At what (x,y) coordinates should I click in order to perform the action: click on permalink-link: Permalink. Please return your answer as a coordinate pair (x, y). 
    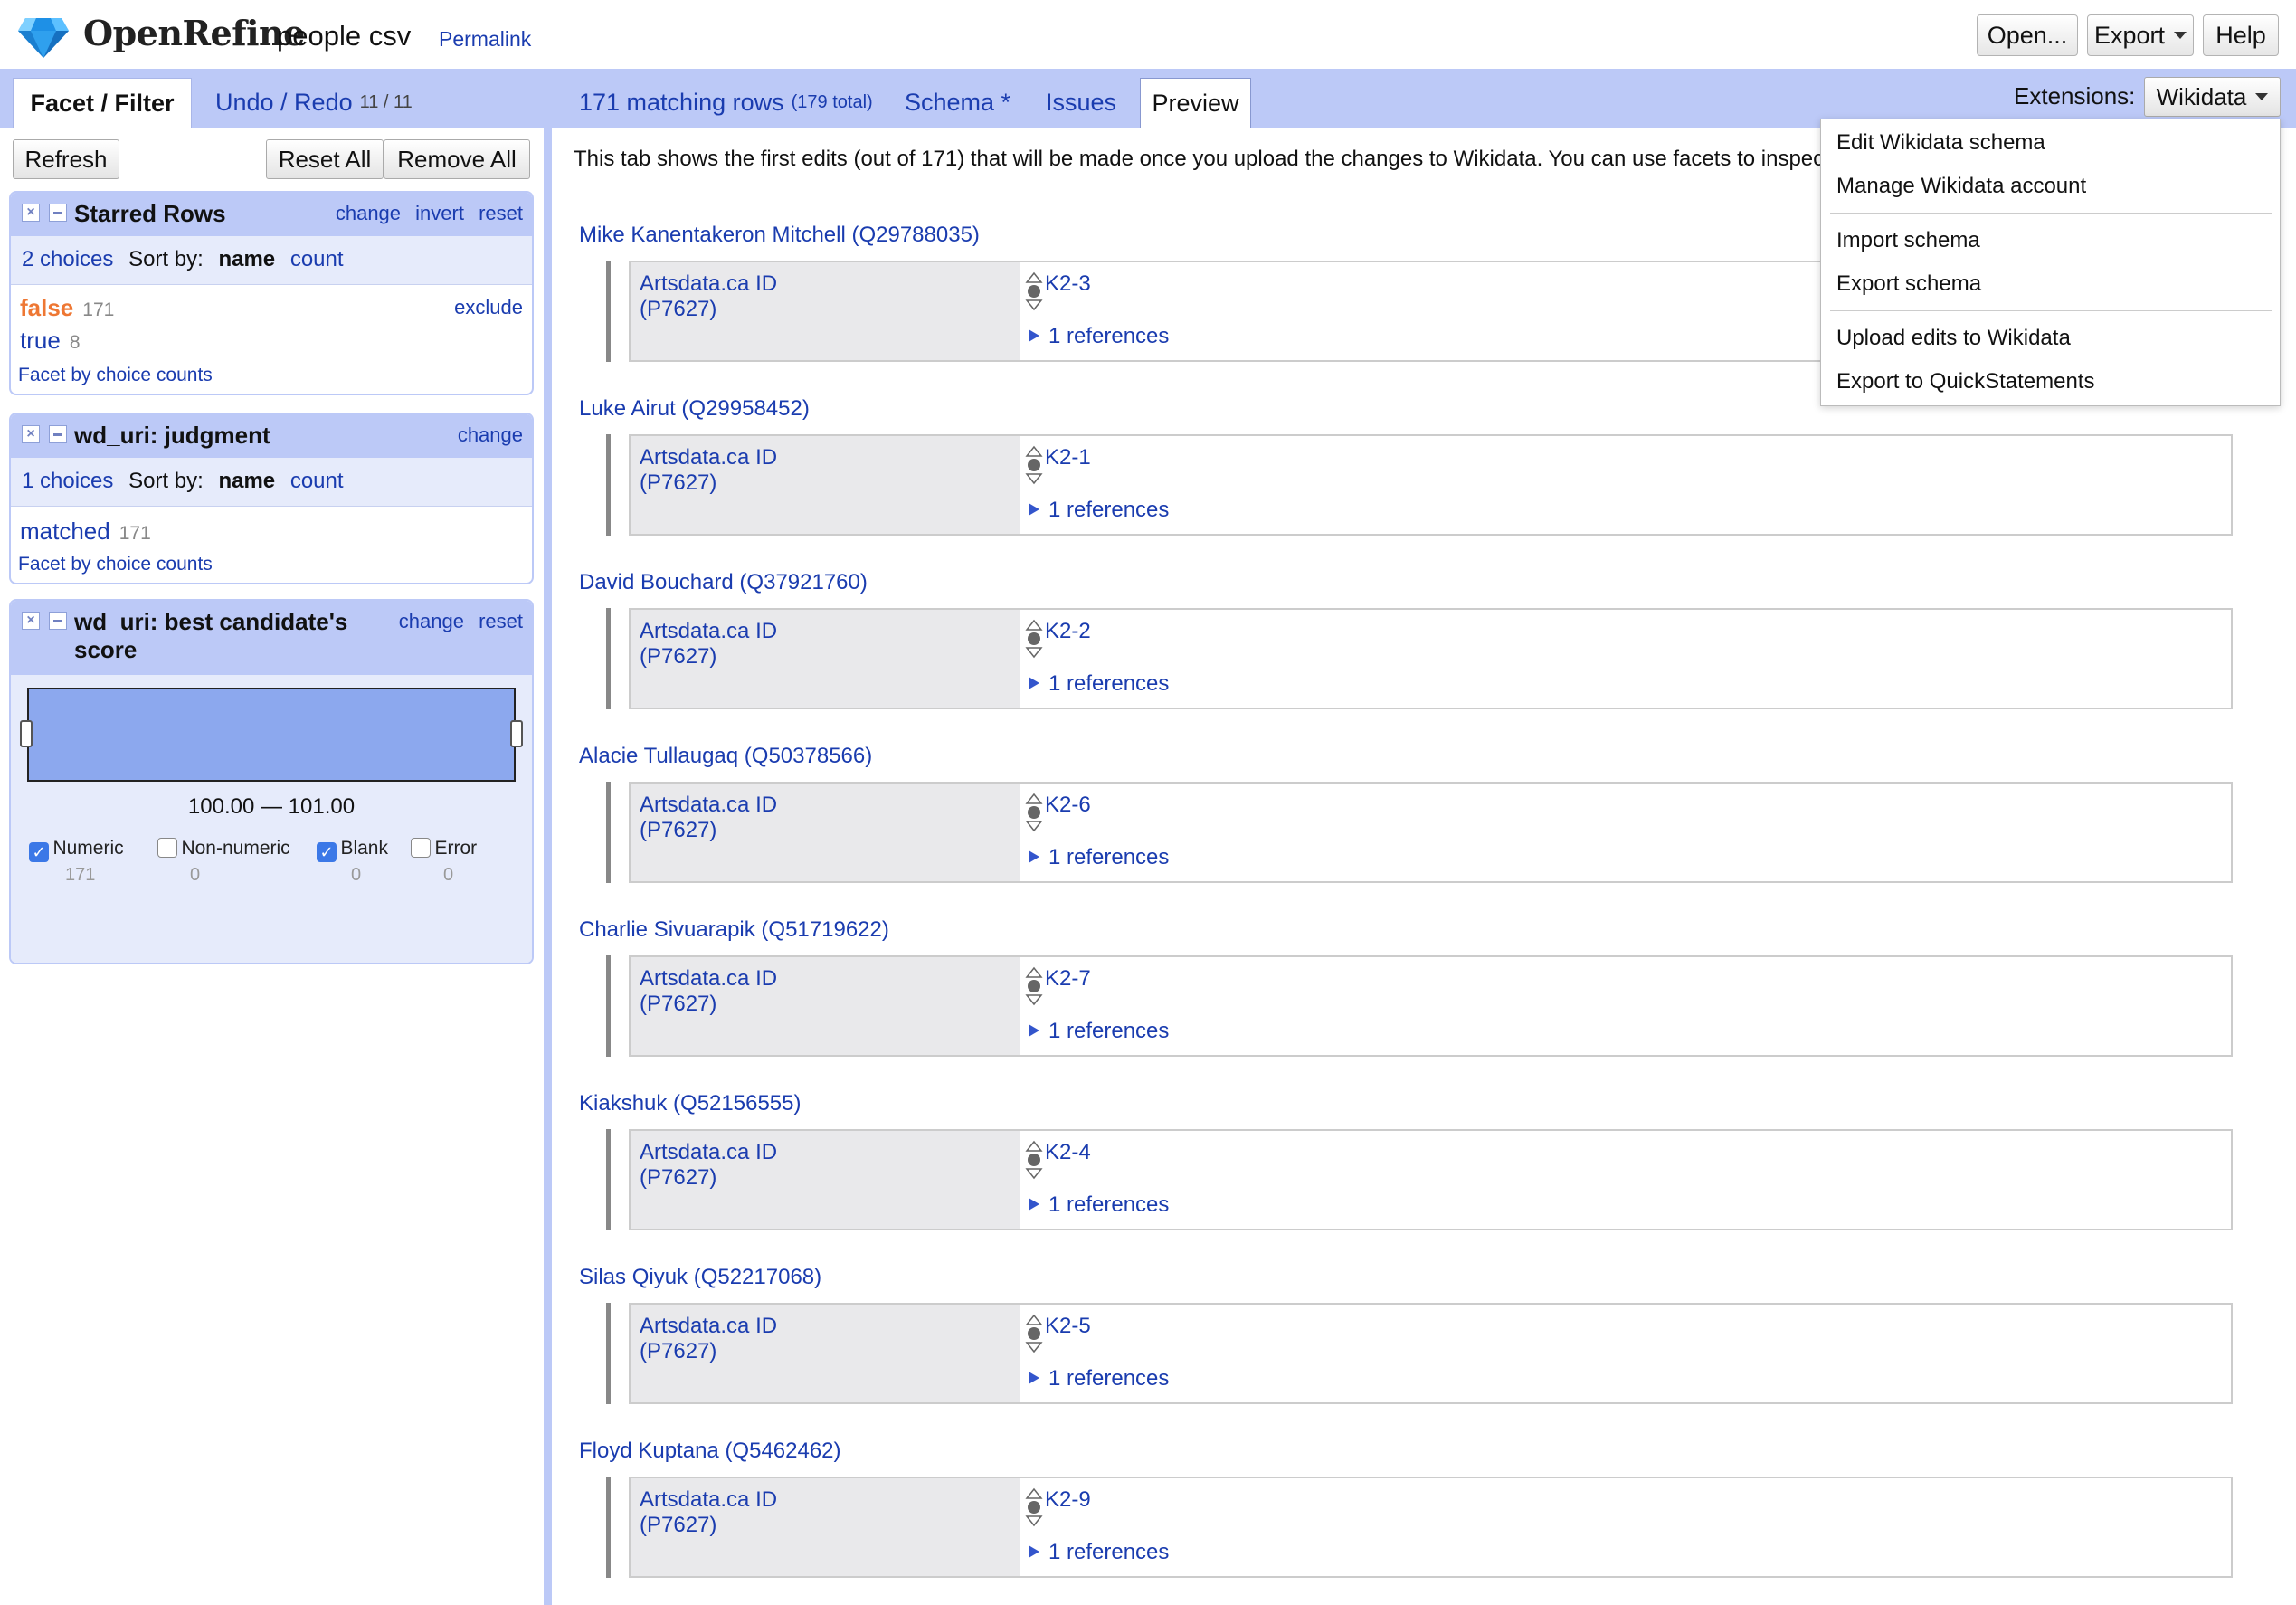
    Looking at the image, I should click on (485, 40).